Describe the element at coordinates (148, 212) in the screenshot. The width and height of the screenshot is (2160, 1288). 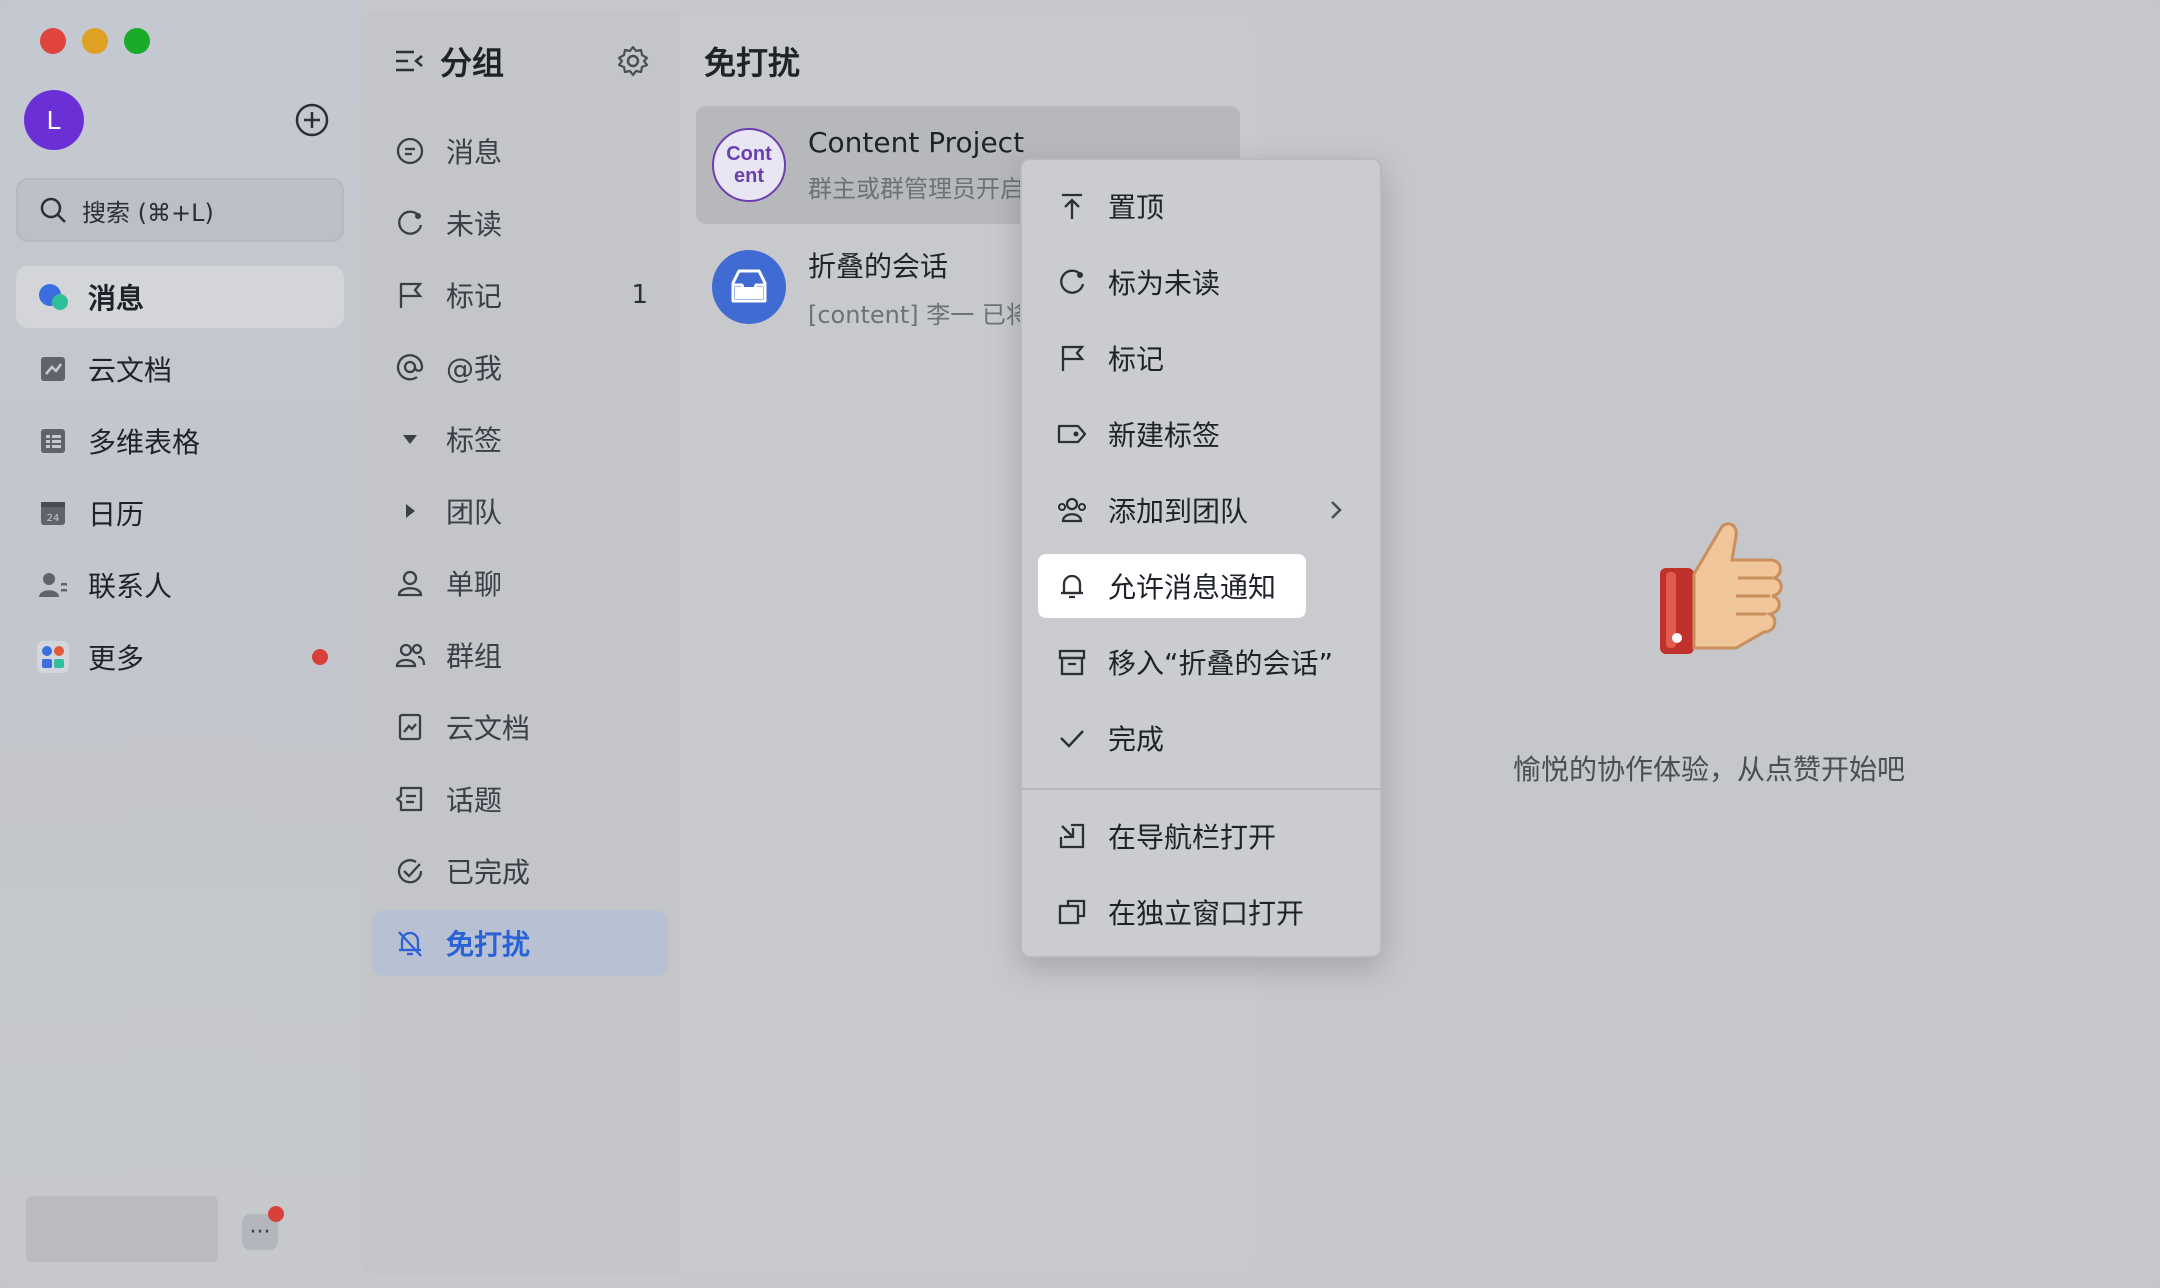
I see `search-placeholder: 搜索 (⌘+L)` at that location.